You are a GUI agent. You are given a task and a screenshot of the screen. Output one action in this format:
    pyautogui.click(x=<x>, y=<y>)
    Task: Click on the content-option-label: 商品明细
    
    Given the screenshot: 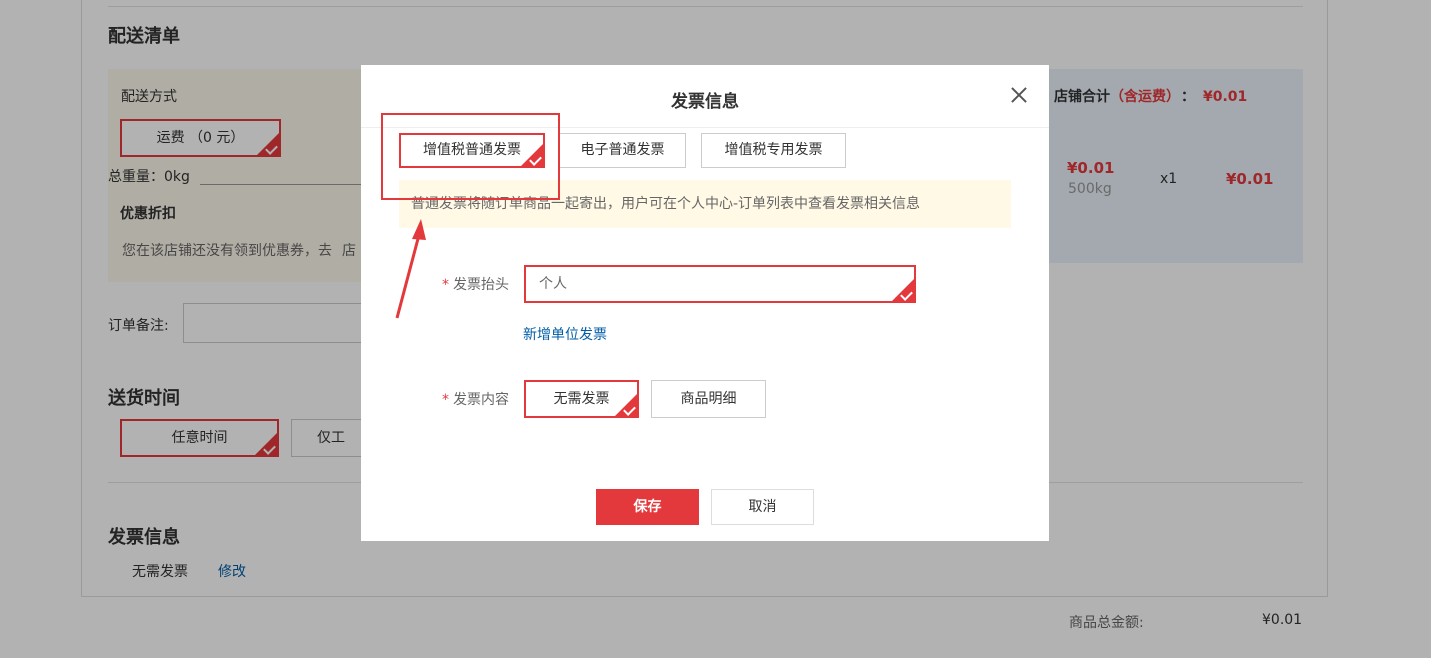 What is the action you would take?
    pyautogui.click(x=708, y=399)
    